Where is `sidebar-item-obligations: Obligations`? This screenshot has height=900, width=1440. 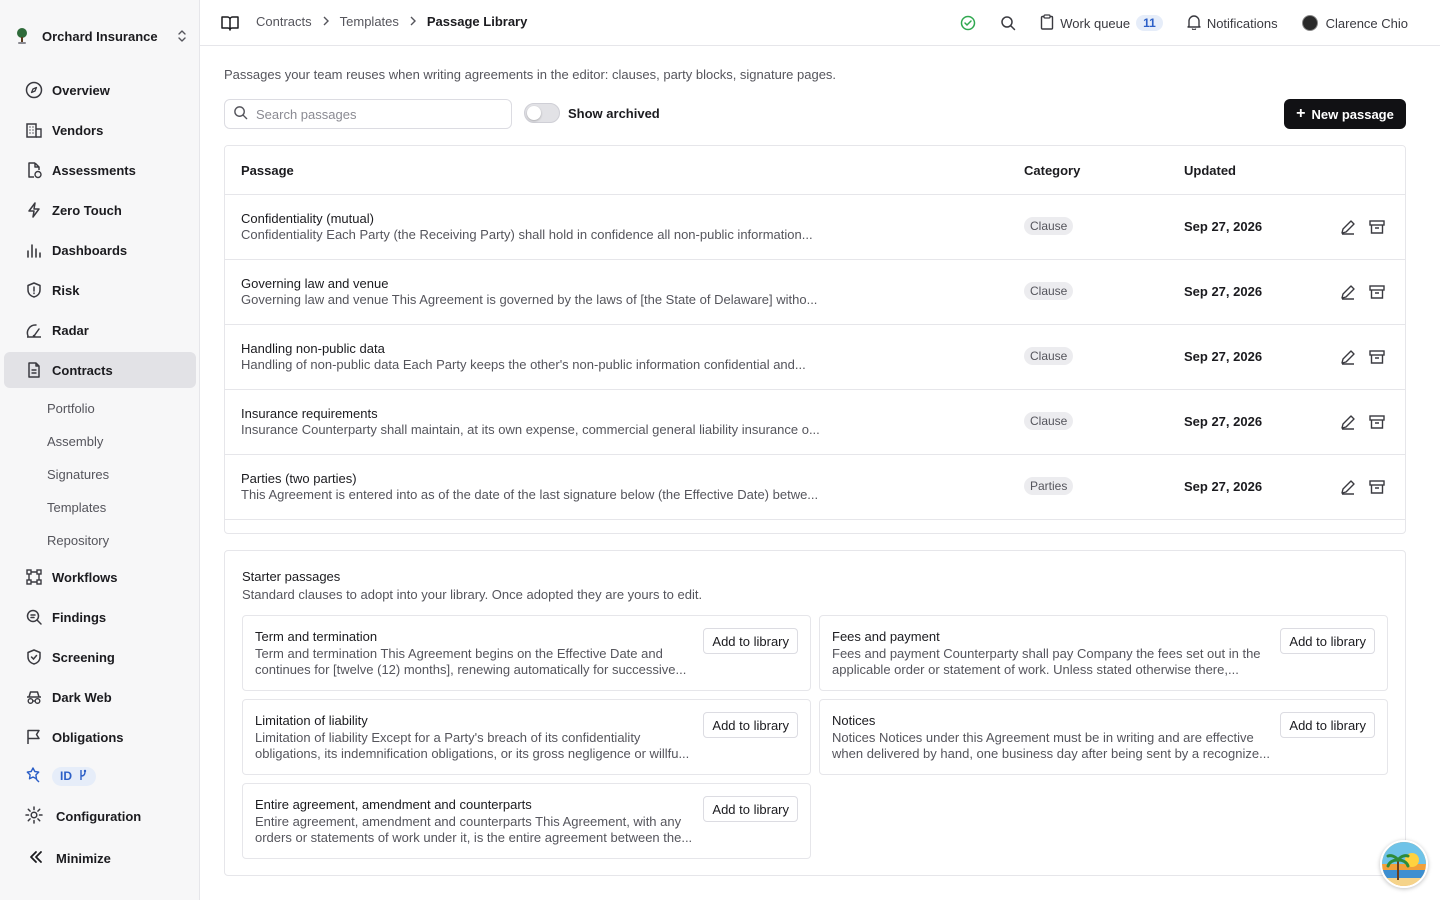 sidebar-item-obligations: Obligations is located at coordinates (100, 737).